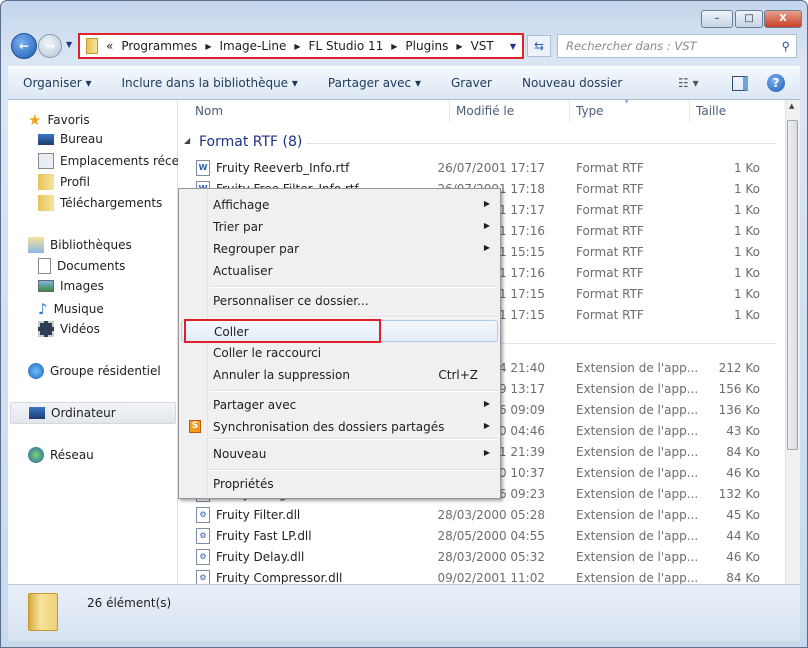  What do you see at coordinates (243, 271) in the screenshot?
I see `menu-item-label: Actualiser` at bounding box center [243, 271].